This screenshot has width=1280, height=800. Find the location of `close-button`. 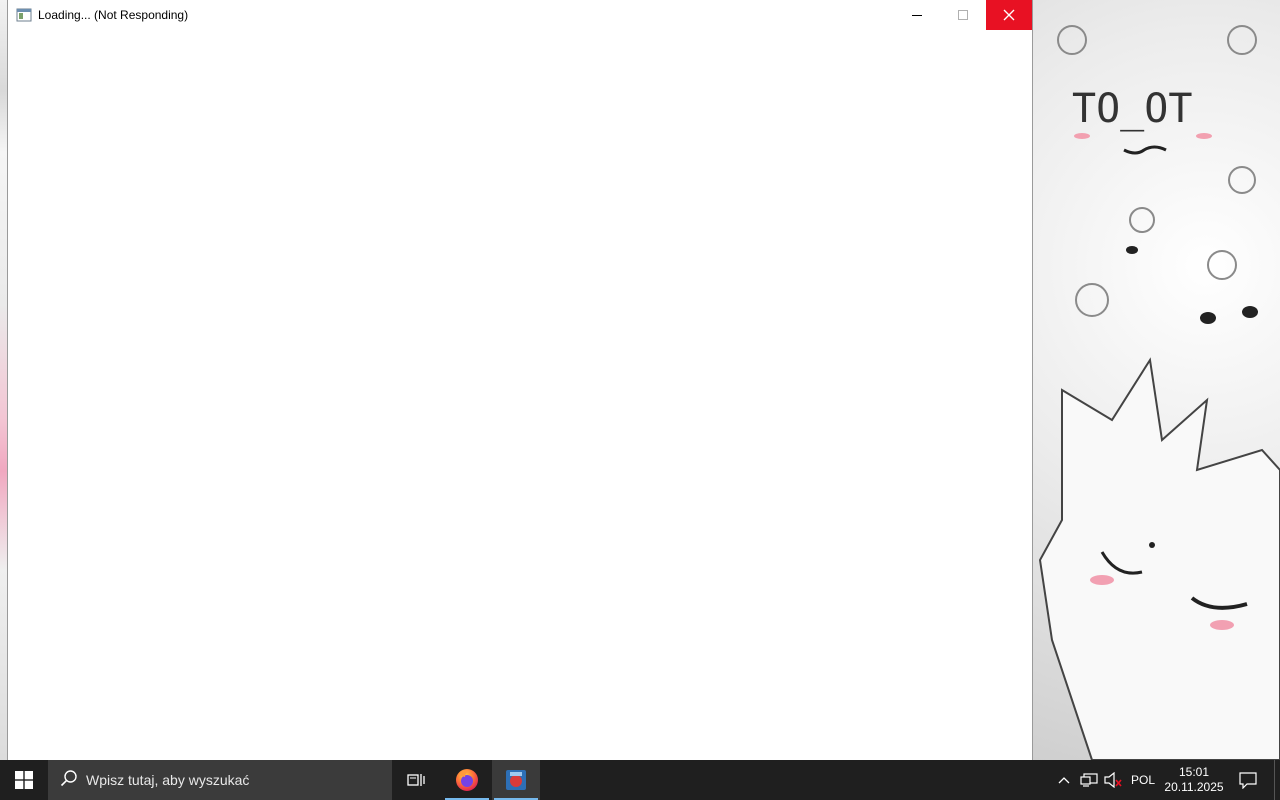

close-button is located at coordinates (1009, 15).